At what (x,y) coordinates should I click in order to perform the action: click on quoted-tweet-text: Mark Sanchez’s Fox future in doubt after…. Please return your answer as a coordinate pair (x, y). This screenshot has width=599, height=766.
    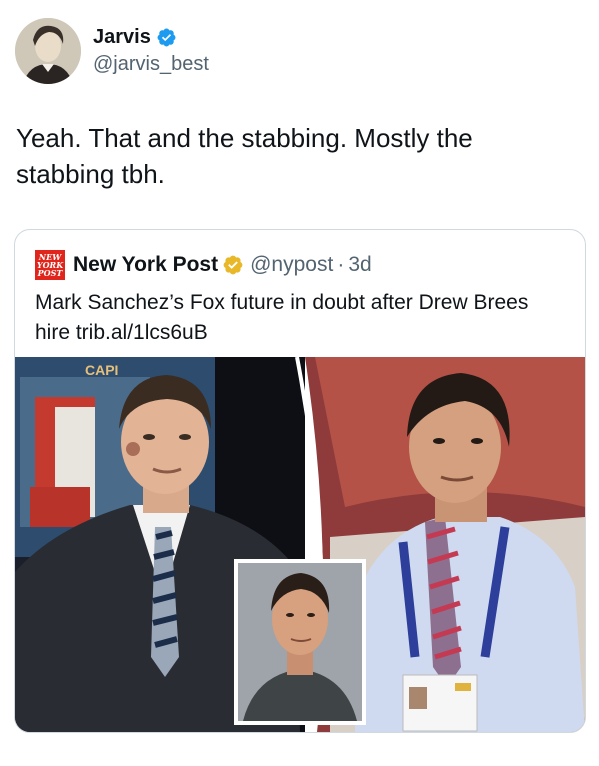
    Looking at the image, I should click on (282, 317).